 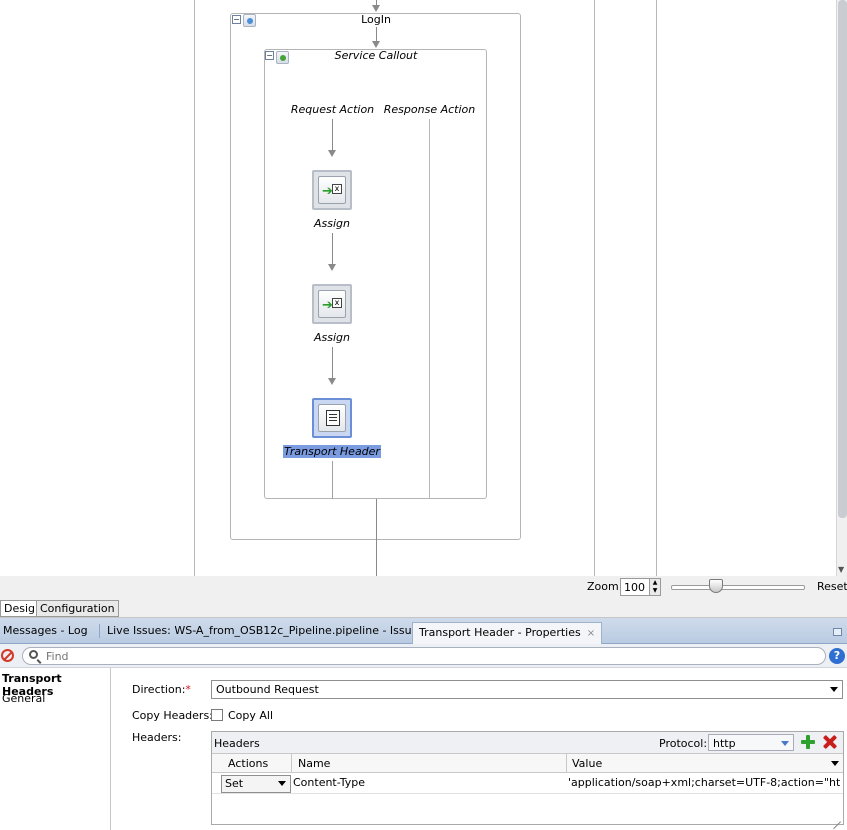 What do you see at coordinates (808, 742) in the screenshot?
I see `add-header-icon` at bounding box center [808, 742].